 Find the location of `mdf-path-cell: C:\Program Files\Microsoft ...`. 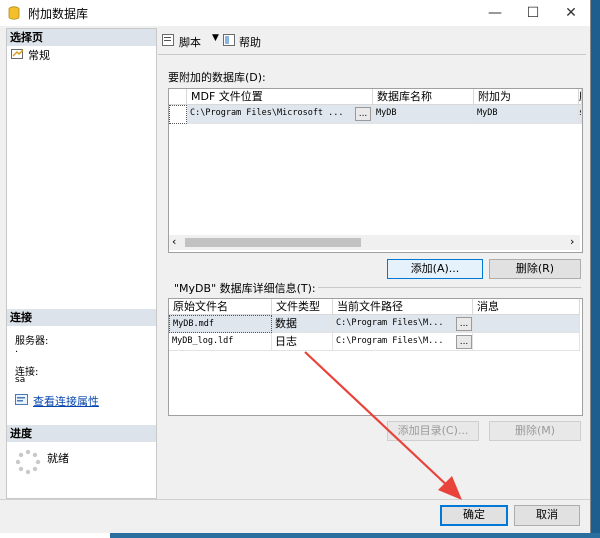

mdf-path-cell: C:\Program Files\Microsoft ... is located at coordinates (280, 114).